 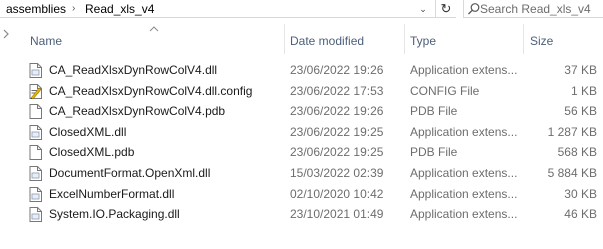 I want to click on file-name: ExcelNumberFormat.dll, so click(x=112, y=193).